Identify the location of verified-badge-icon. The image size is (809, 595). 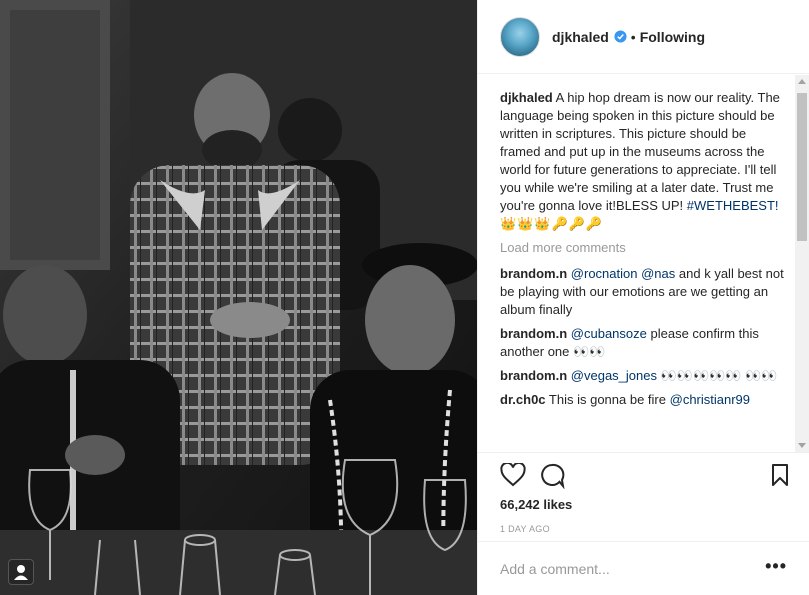
(620, 36).